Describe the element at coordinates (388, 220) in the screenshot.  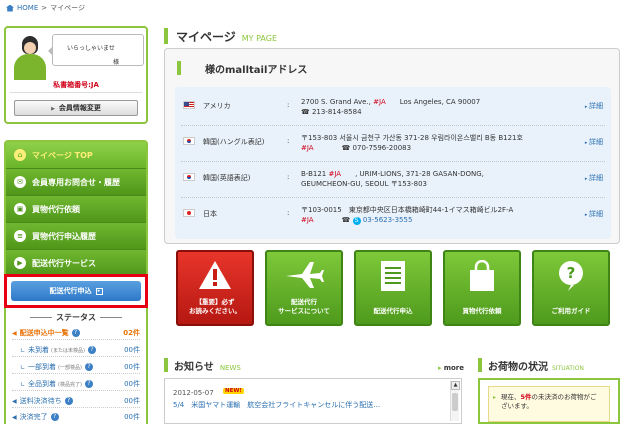
I see `address-phone: 03-5623-3555` at that location.